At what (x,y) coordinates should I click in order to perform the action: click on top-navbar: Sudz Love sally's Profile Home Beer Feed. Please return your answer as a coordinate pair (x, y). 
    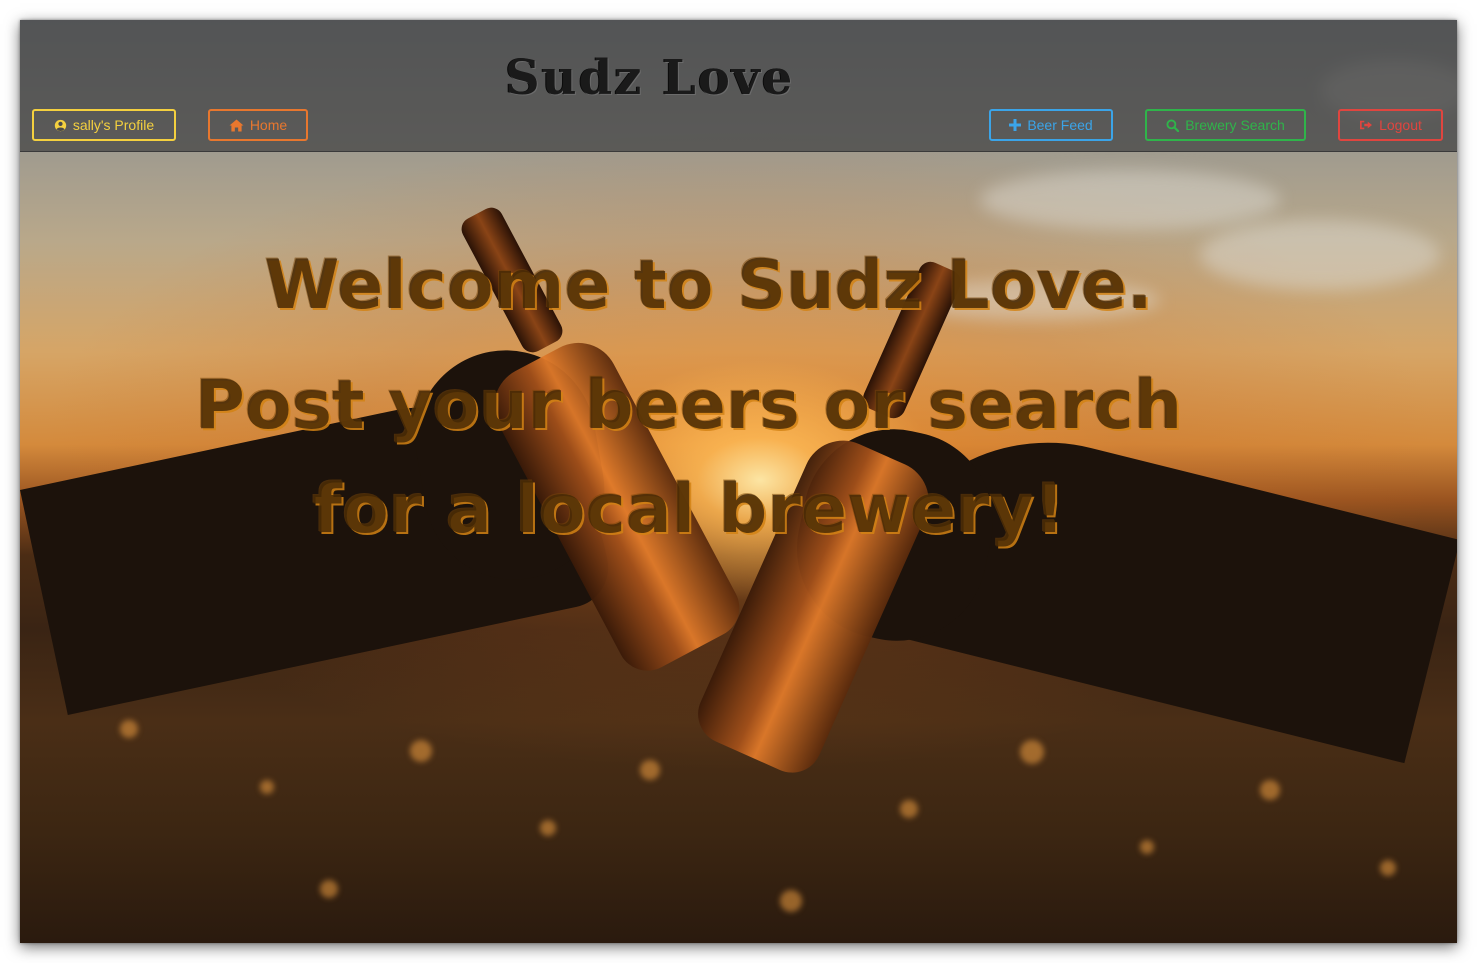
    Looking at the image, I should click on (738, 86).